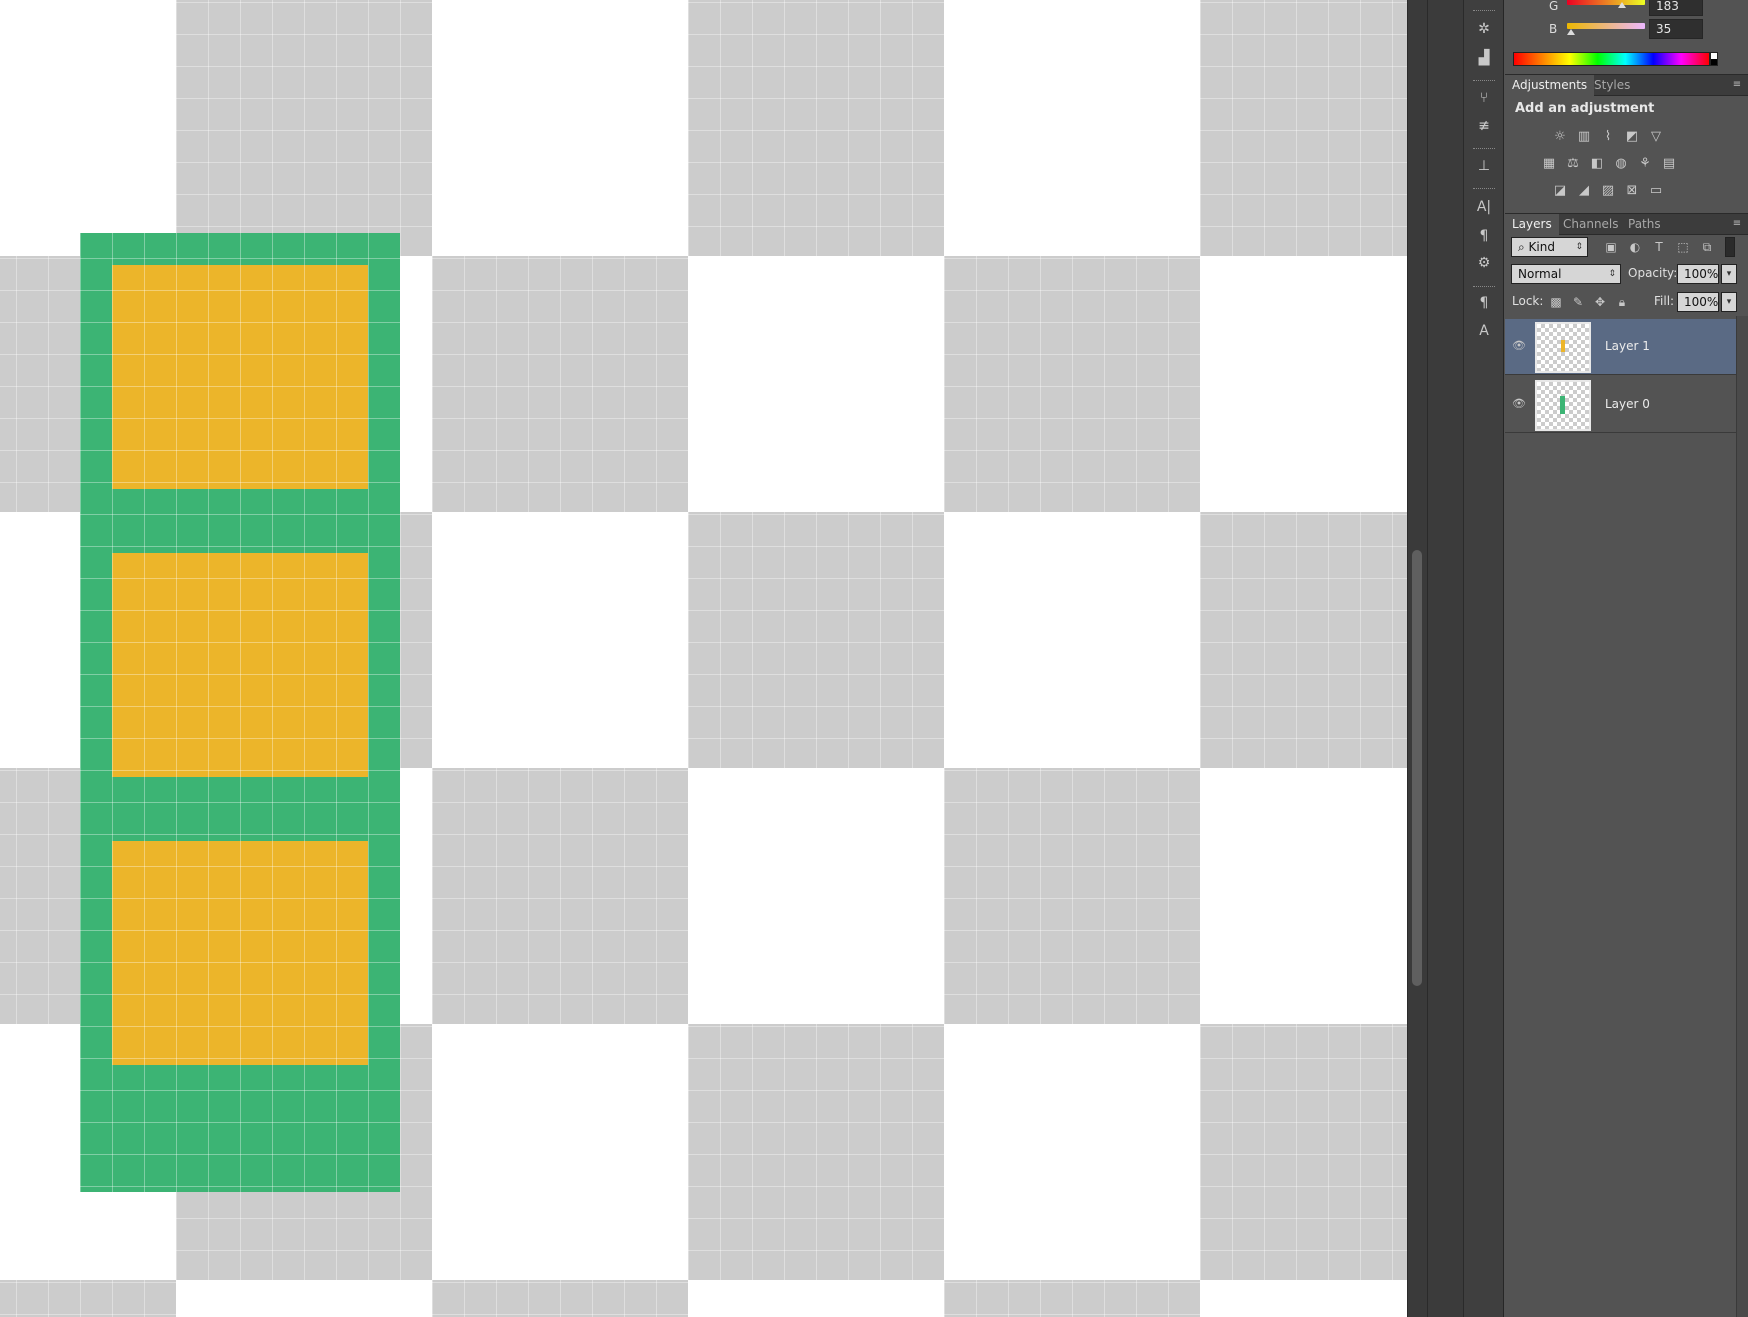  What do you see at coordinates (1683, 247) in the screenshot?
I see `filter-shape-layers-icon: ⬚` at bounding box center [1683, 247].